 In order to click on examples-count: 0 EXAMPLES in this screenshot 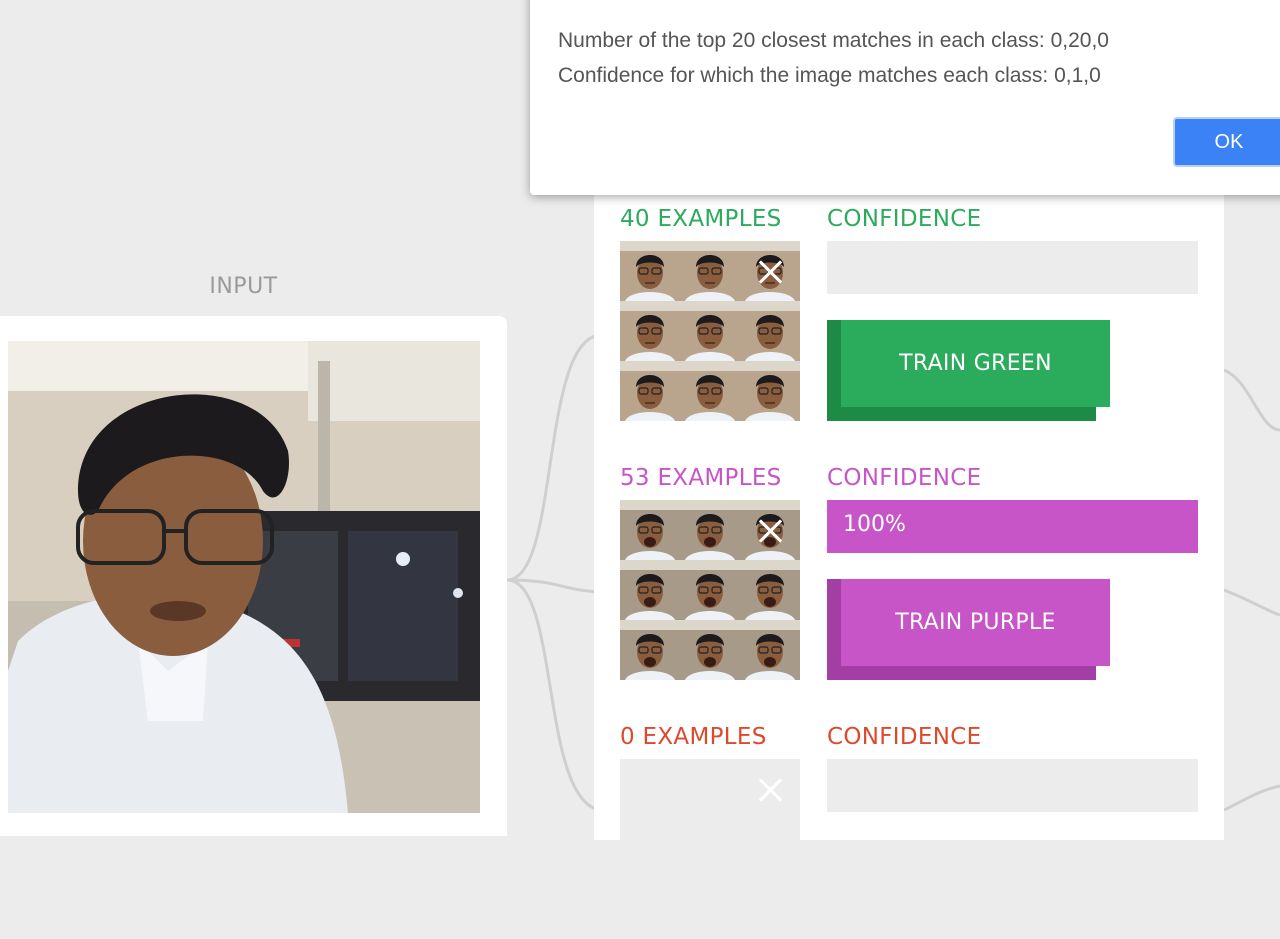, I will do `click(693, 737)`.